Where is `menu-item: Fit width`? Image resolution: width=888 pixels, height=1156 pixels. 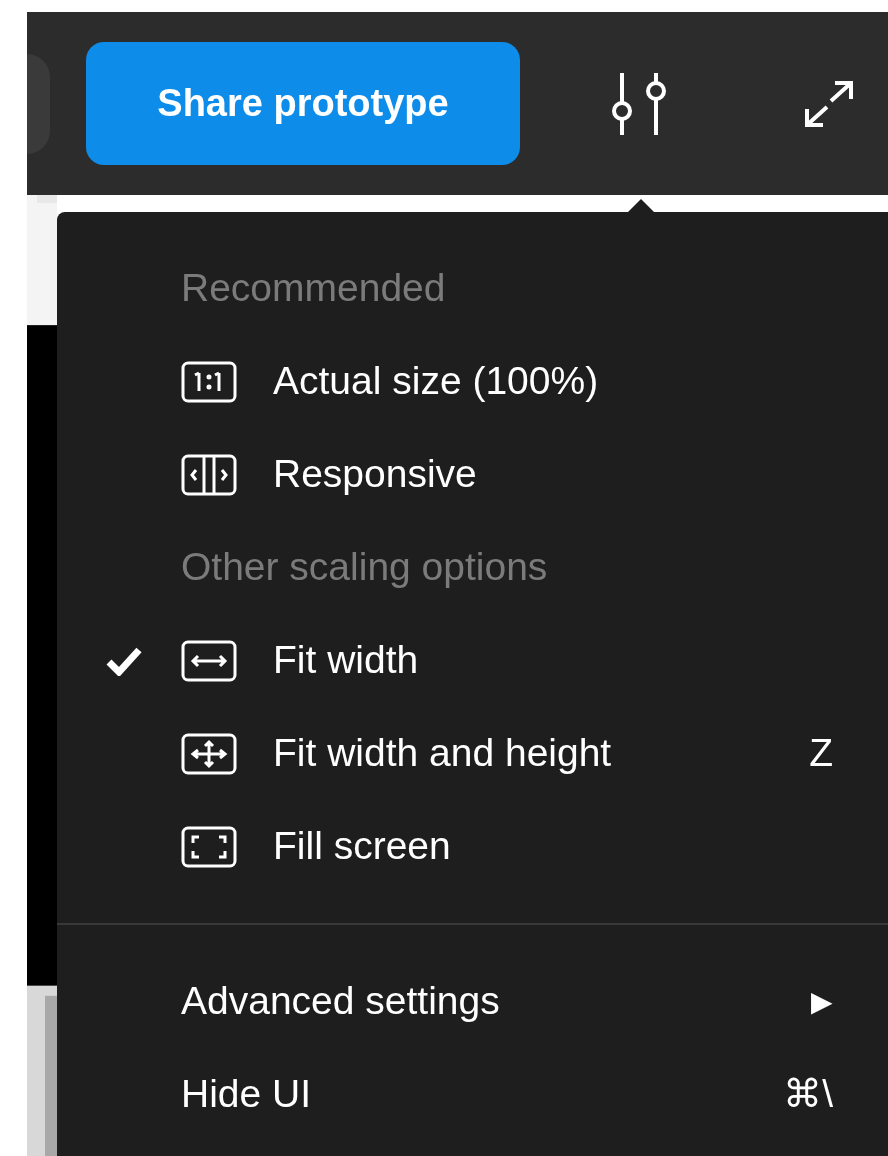
menu-item: Fit width is located at coordinates (346, 660).